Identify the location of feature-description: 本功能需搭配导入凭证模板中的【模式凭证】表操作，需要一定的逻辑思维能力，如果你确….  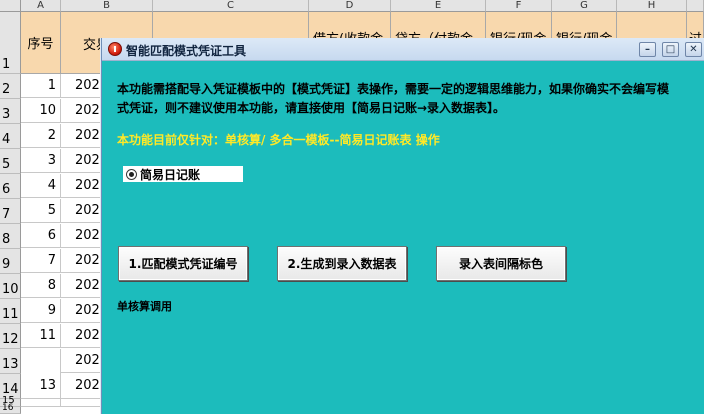
(393, 98).